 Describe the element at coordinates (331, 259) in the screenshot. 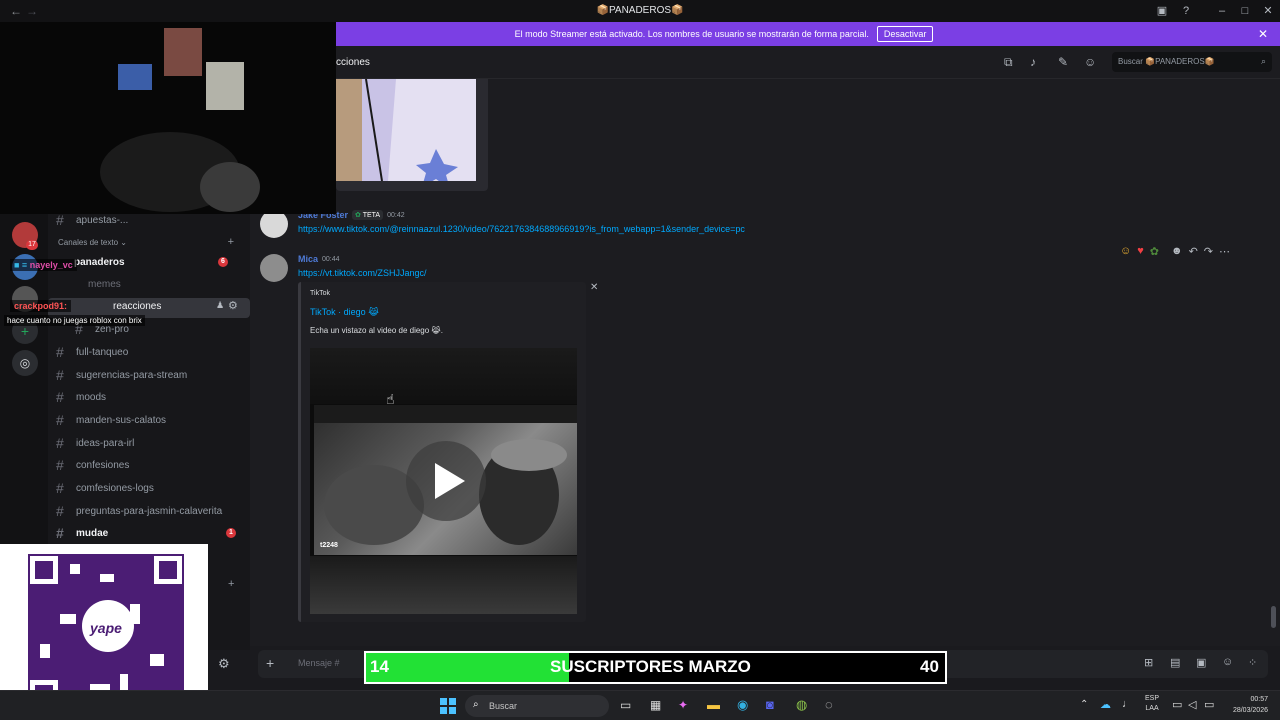

I see `timestamp: 00:44` at that location.